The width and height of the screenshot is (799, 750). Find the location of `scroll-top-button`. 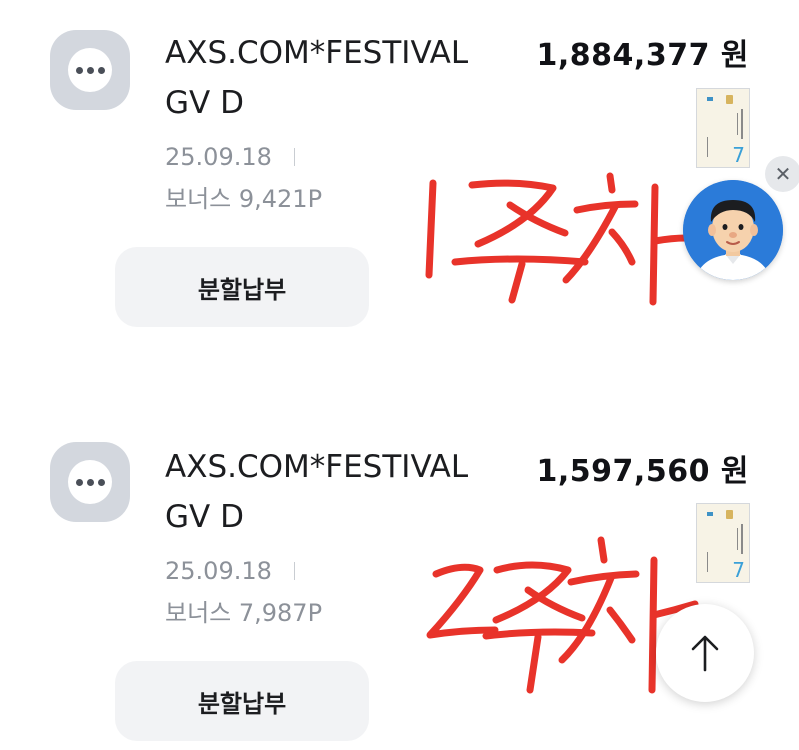

scroll-top-button is located at coordinates (705, 653).